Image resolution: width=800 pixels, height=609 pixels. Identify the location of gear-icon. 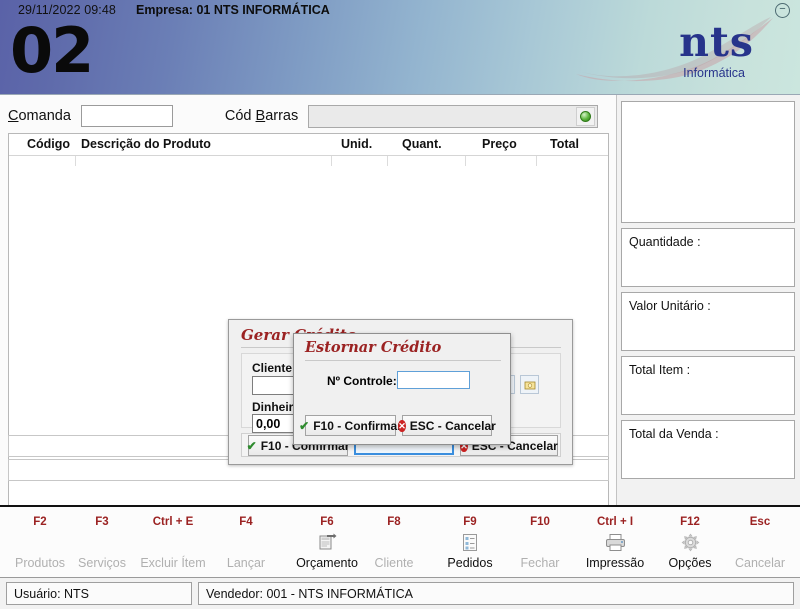
(690, 542).